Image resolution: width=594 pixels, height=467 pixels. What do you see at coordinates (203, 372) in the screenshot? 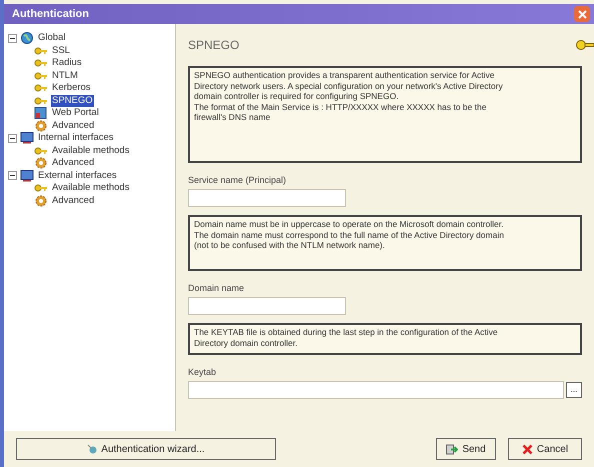
I see `field-label: Keytab` at bounding box center [203, 372].